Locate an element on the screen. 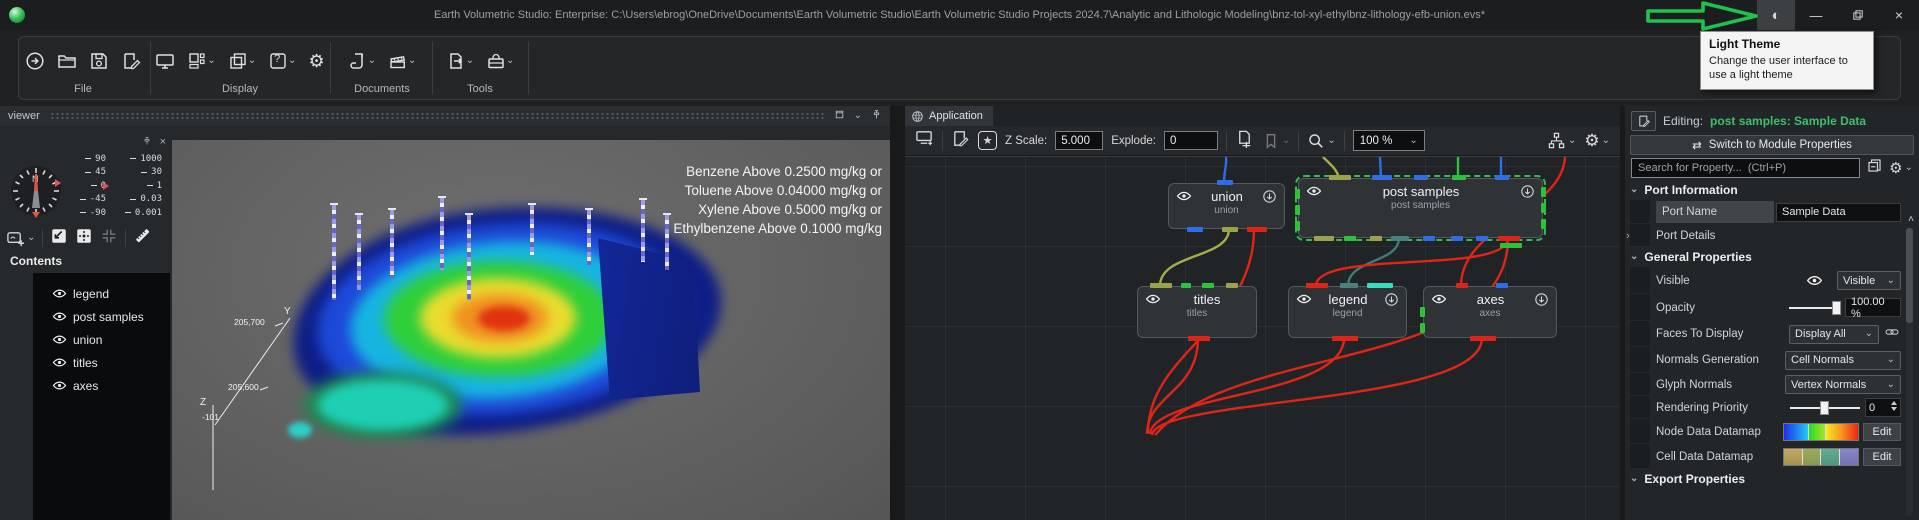 Image resolution: width=1919 pixels, height=520 pixels. explode-input is located at coordinates (1190, 140).